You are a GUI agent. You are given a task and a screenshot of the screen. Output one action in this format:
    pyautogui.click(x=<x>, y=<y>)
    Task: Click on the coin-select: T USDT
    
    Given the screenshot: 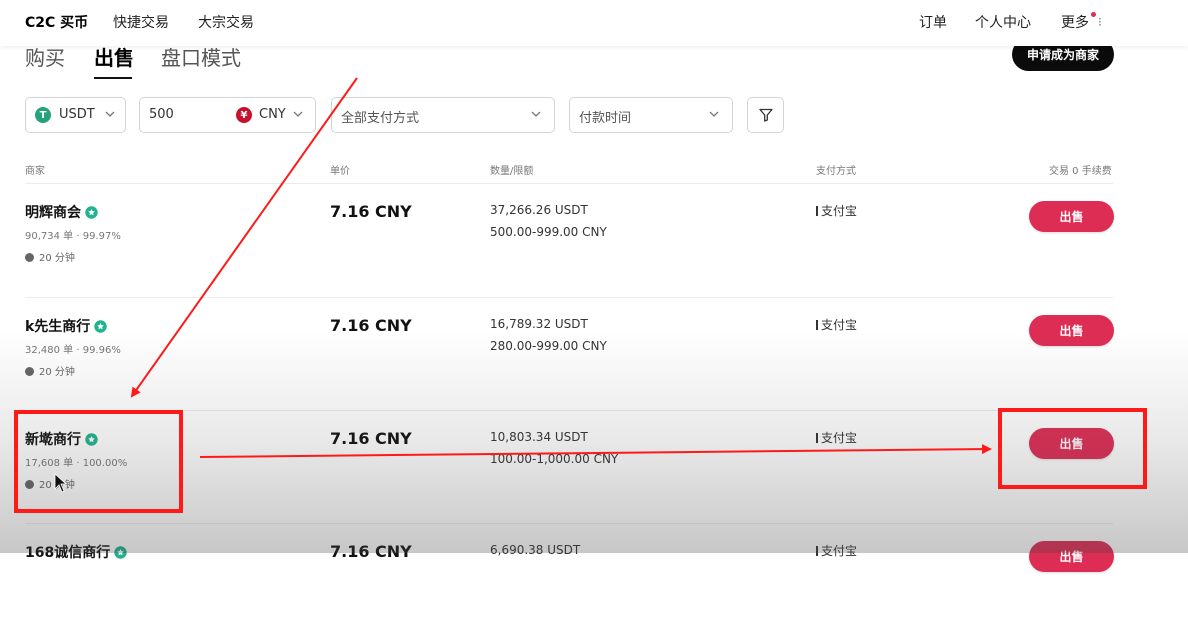 What is the action you would take?
    pyautogui.click(x=75, y=115)
    